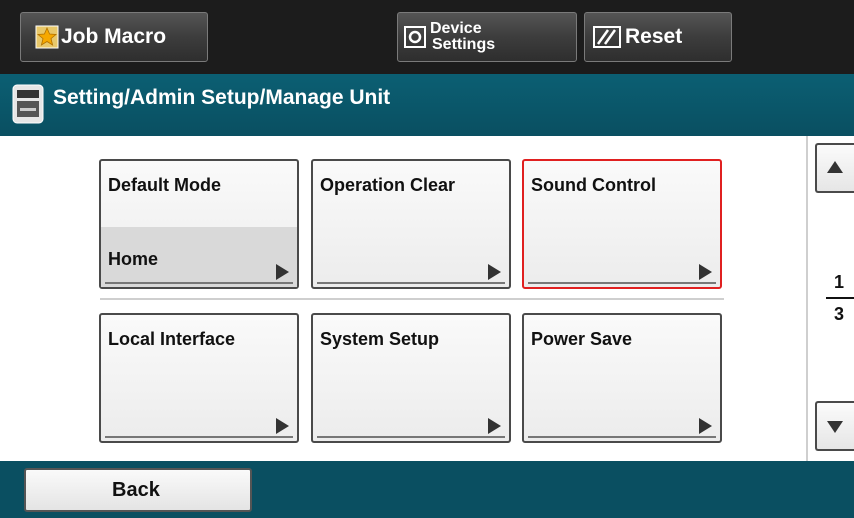 This screenshot has height=518, width=854. What do you see at coordinates (172, 339) in the screenshot?
I see `tile-label: Local Interface` at bounding box center [172, 339].